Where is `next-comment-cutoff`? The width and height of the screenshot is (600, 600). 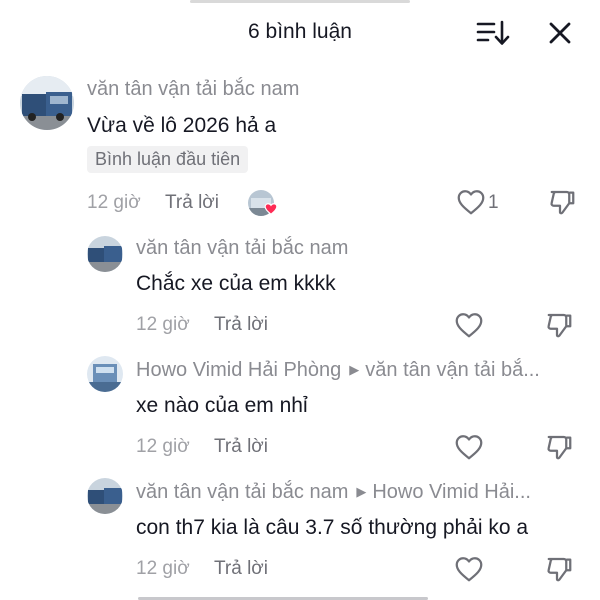
next-comment-cutoff is located at coordinates (288, 595).